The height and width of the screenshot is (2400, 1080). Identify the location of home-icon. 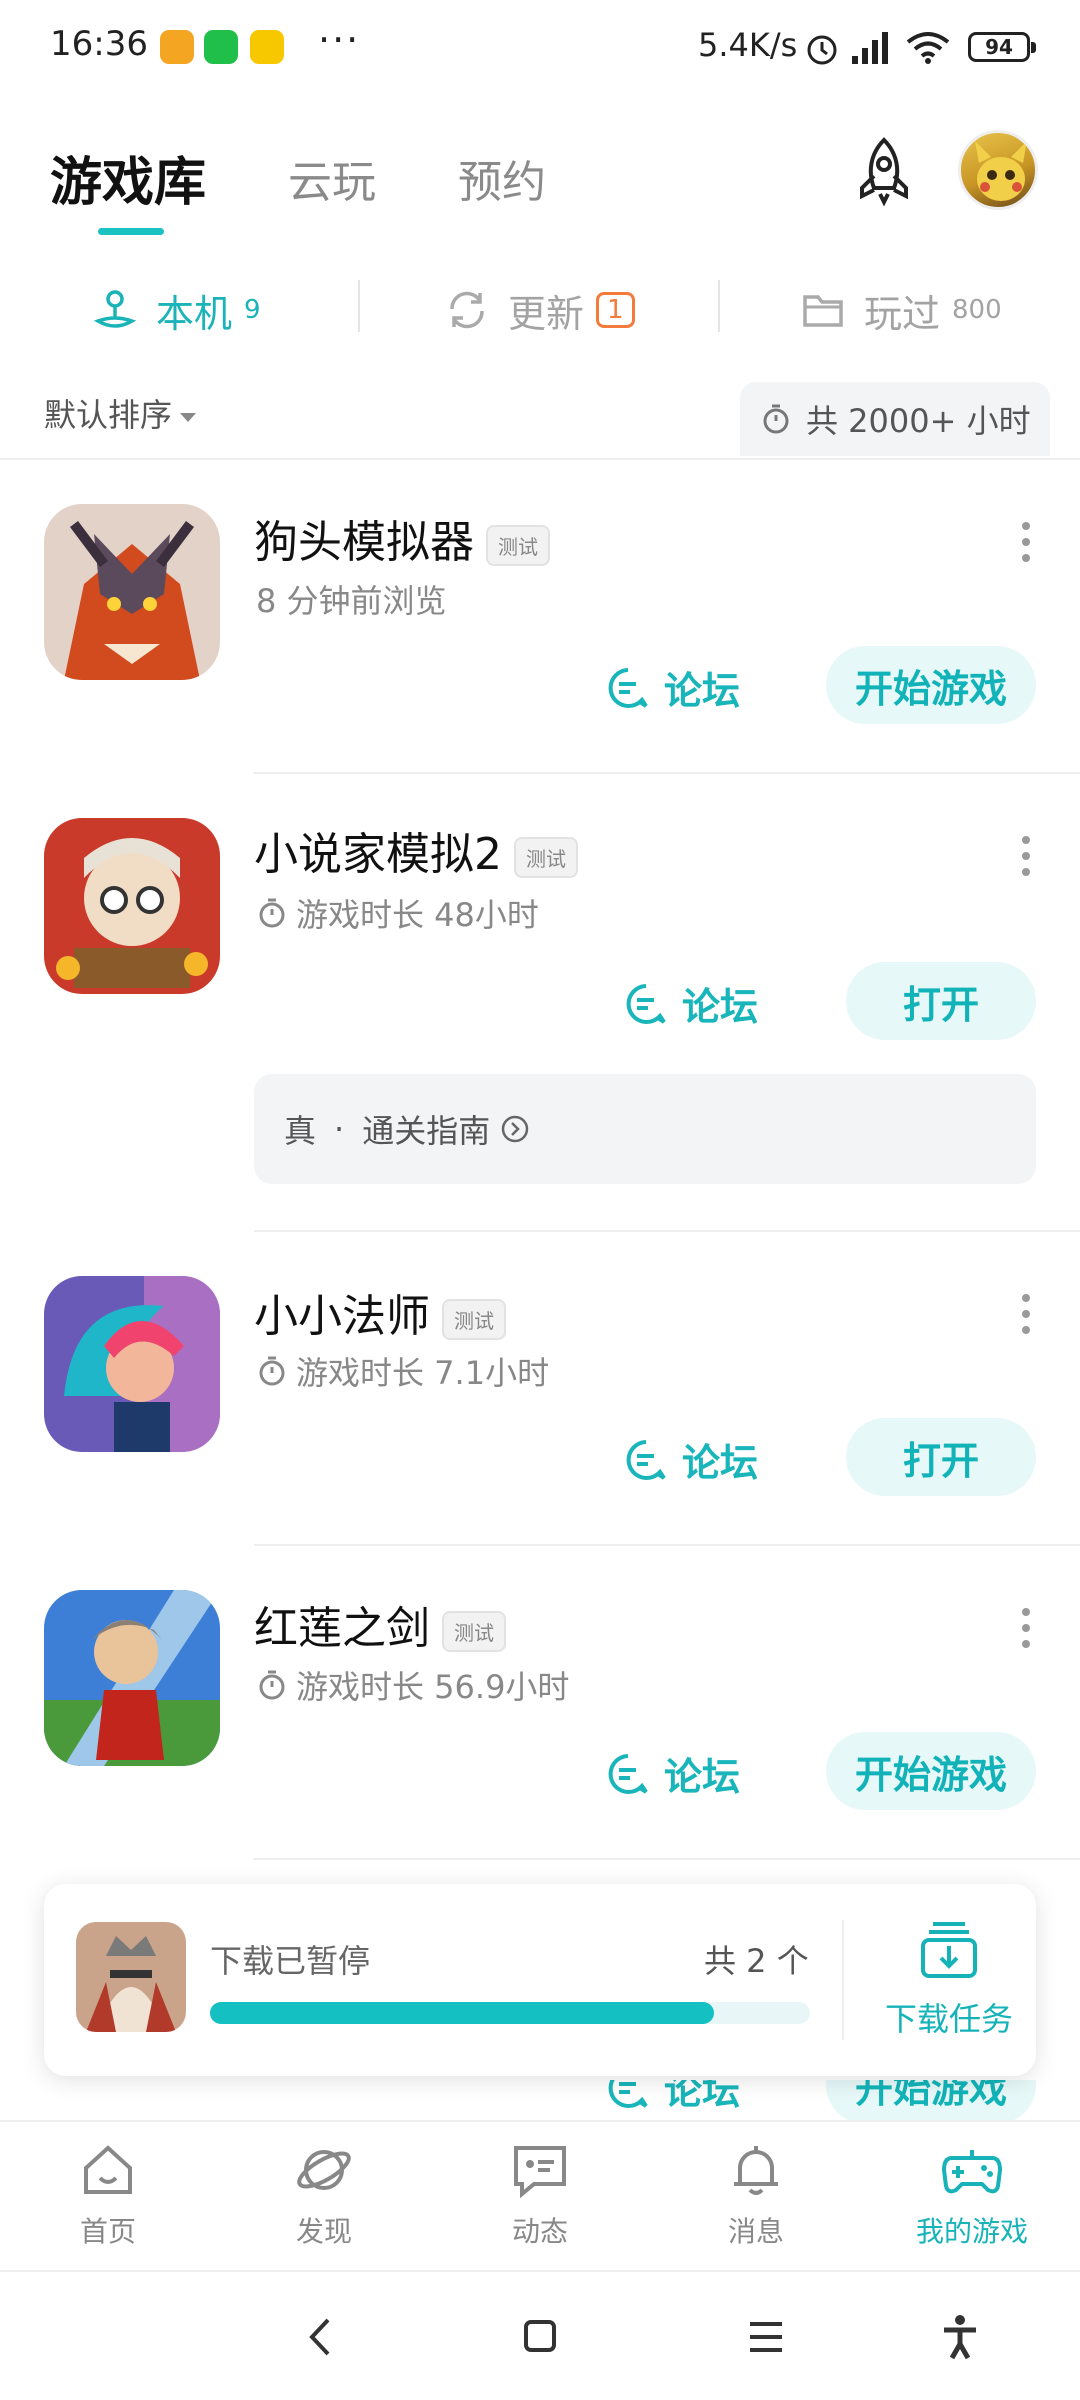
(108, 2169).